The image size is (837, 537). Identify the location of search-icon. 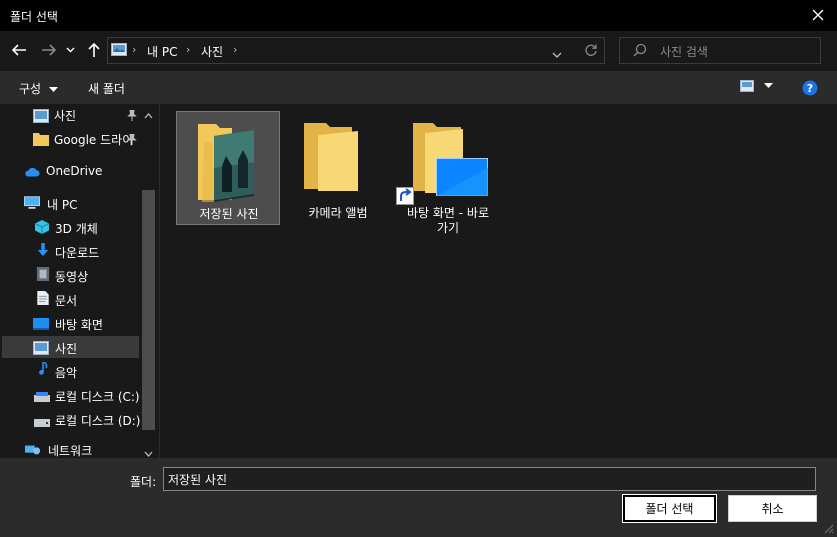
(640, 50).